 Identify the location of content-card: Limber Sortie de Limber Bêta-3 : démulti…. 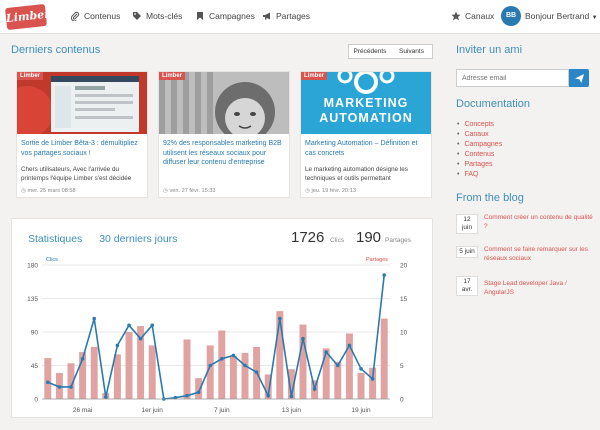
(82, 134).